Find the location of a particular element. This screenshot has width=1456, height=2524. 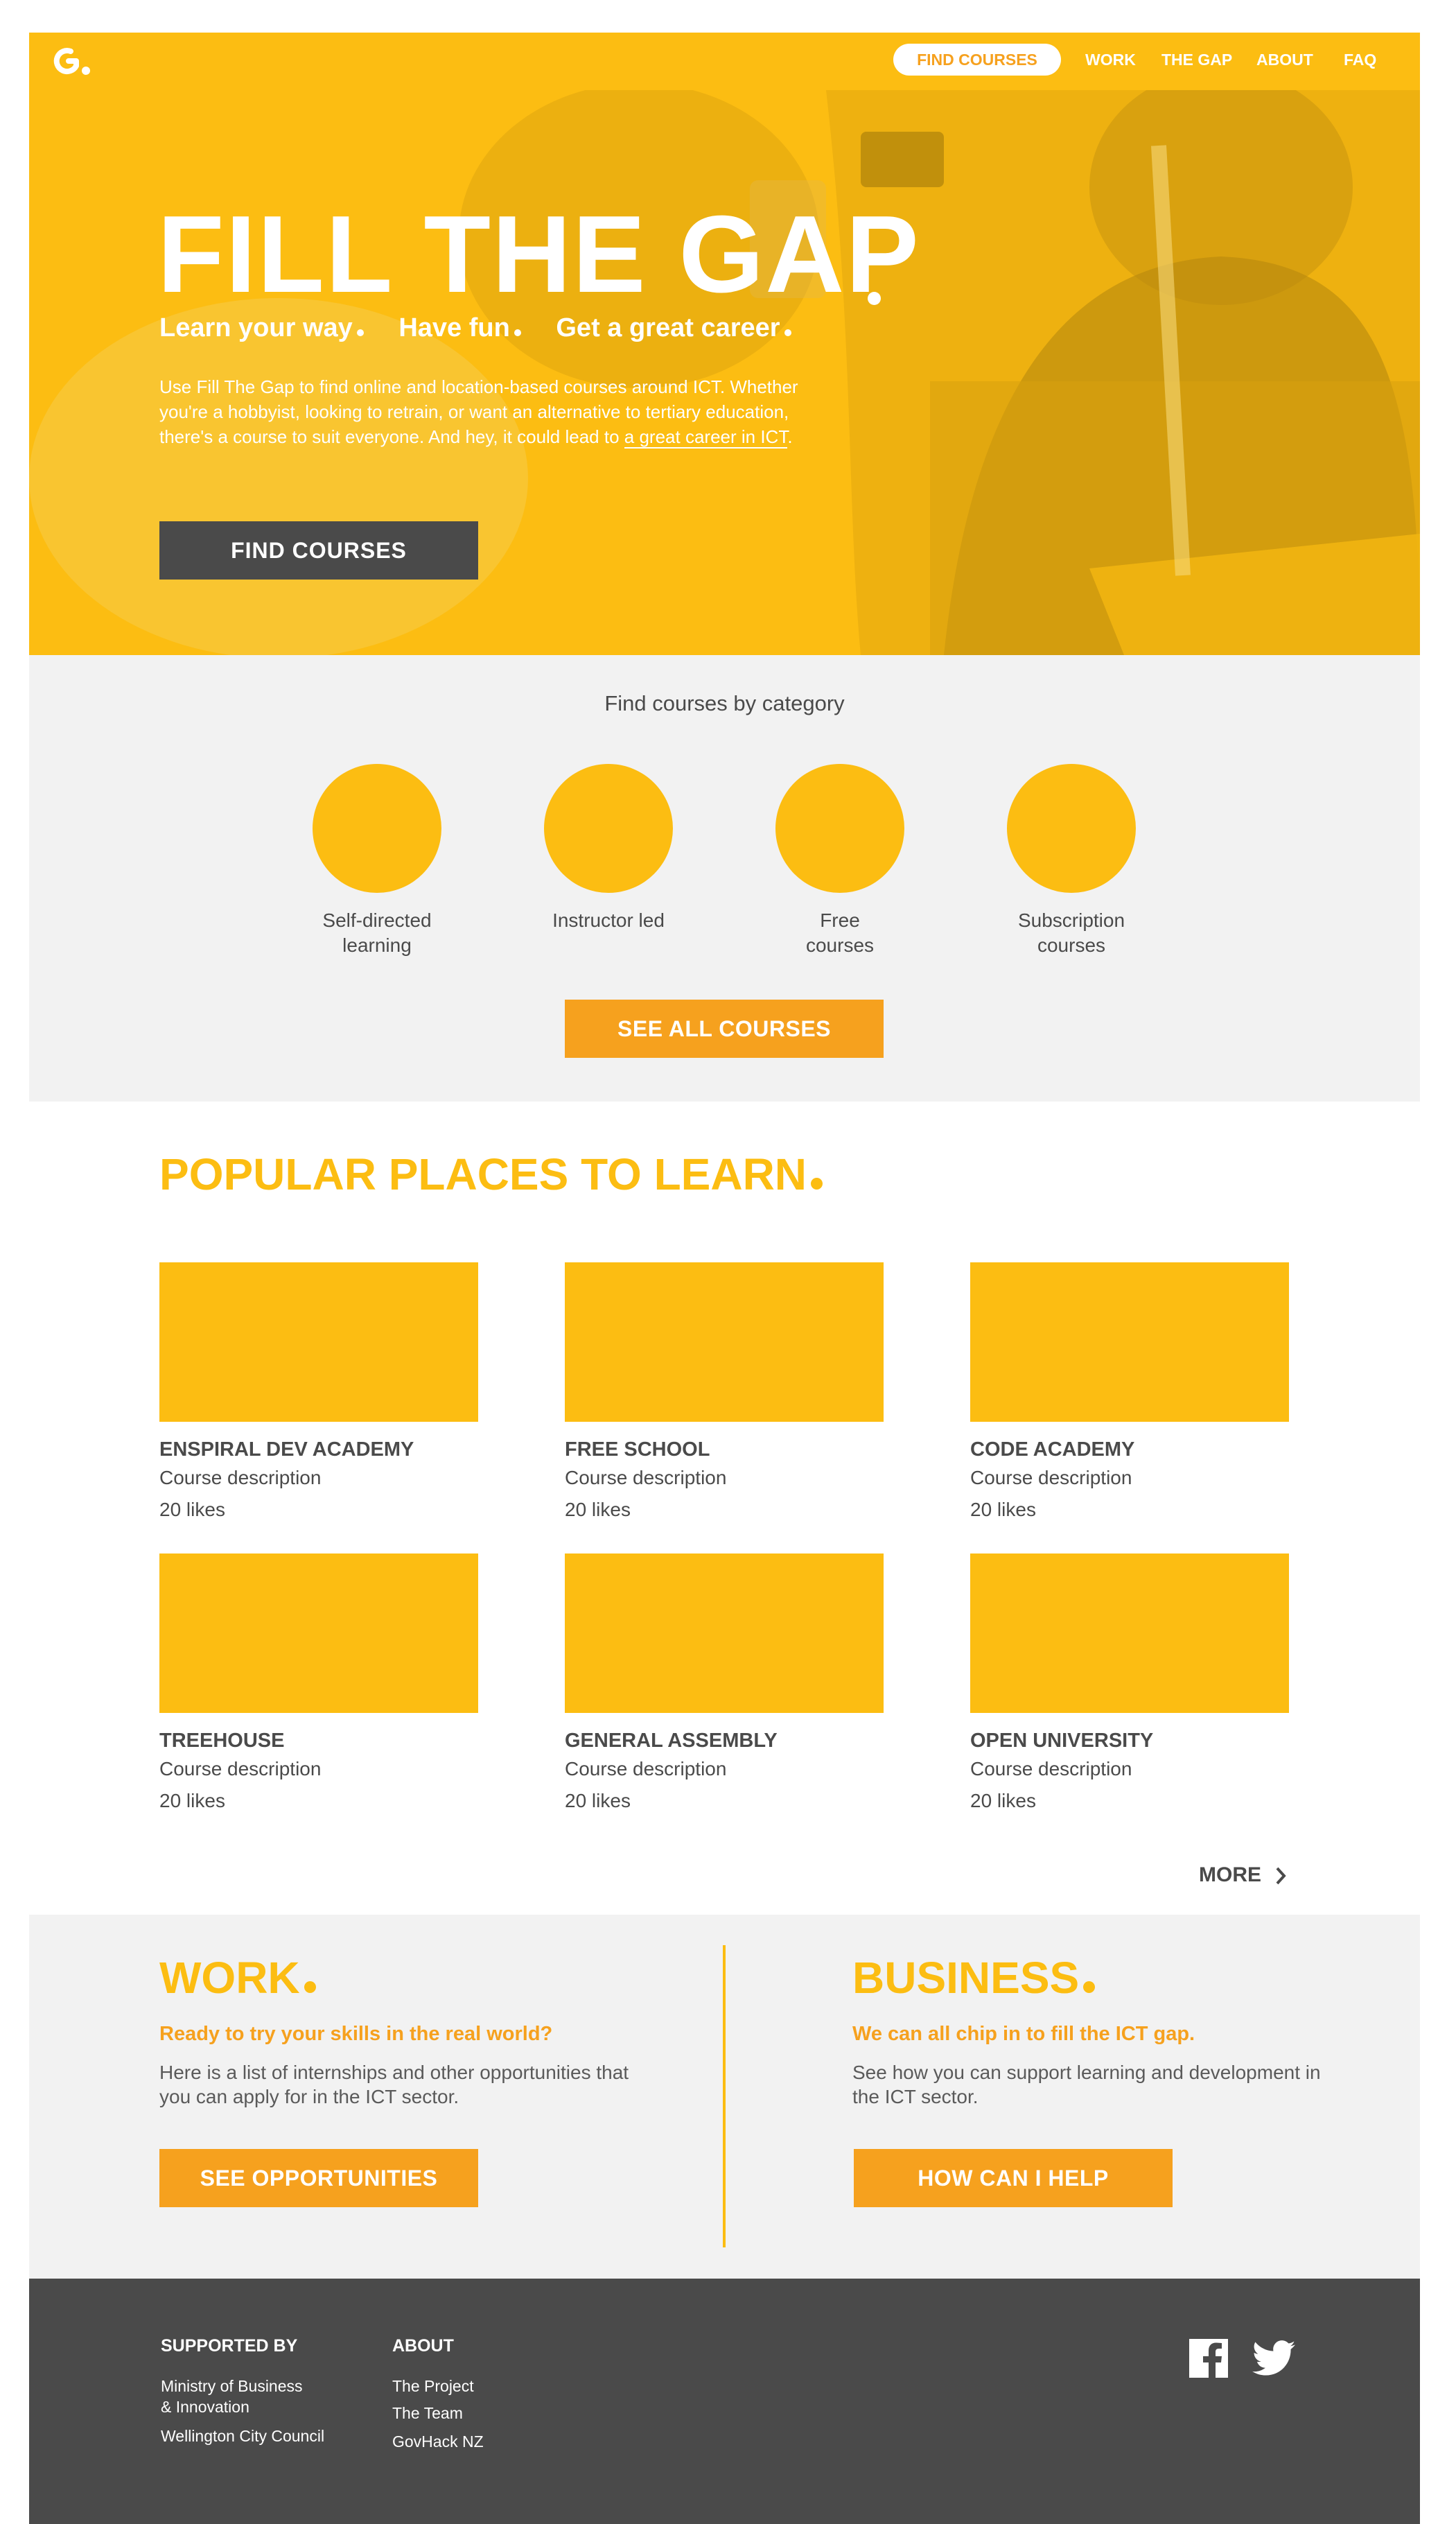

footer-link-team: The Team is located at coordinates (428, 2413).